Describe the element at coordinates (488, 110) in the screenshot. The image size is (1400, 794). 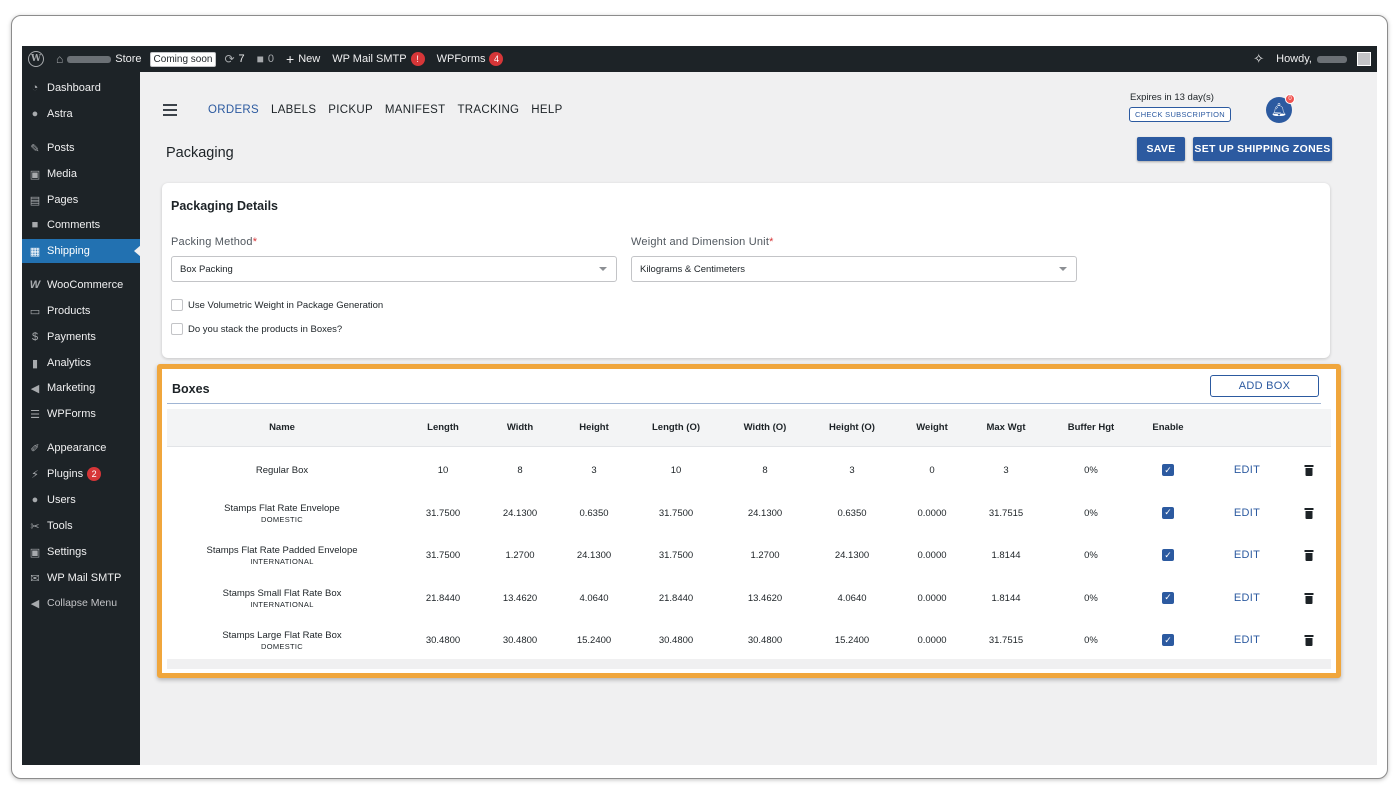
I see `tab-tracking: TRACKING` at that location.